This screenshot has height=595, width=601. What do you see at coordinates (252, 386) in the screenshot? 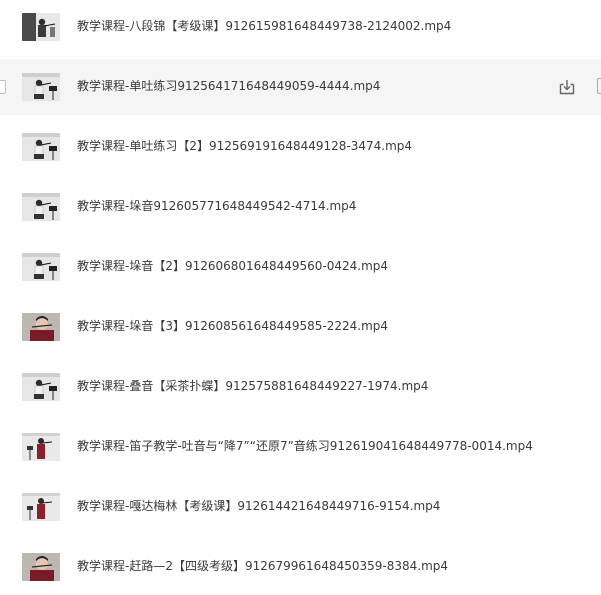
I see `file-name: 教学课程-叠音【采茶扑蝶】912575881648449227-1974.mp4` at bounding box center [252, 386].